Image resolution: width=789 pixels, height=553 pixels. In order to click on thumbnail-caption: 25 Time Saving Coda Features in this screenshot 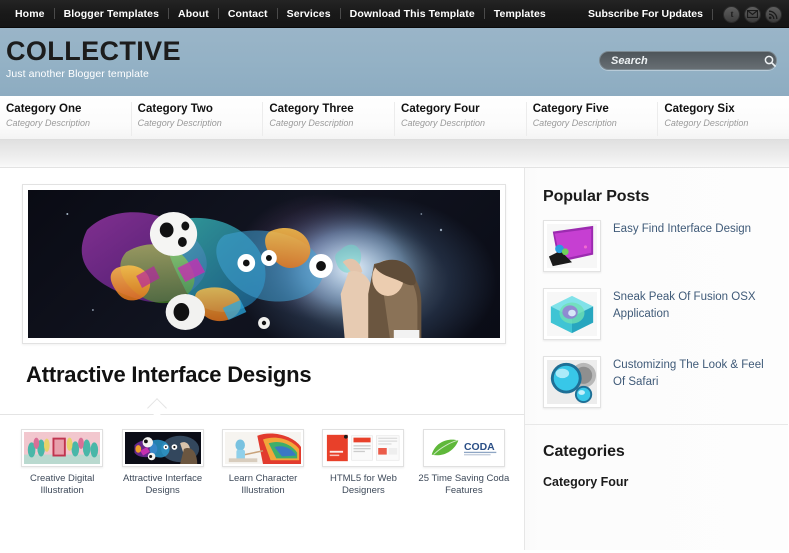, I will do `click(464, 485)`.